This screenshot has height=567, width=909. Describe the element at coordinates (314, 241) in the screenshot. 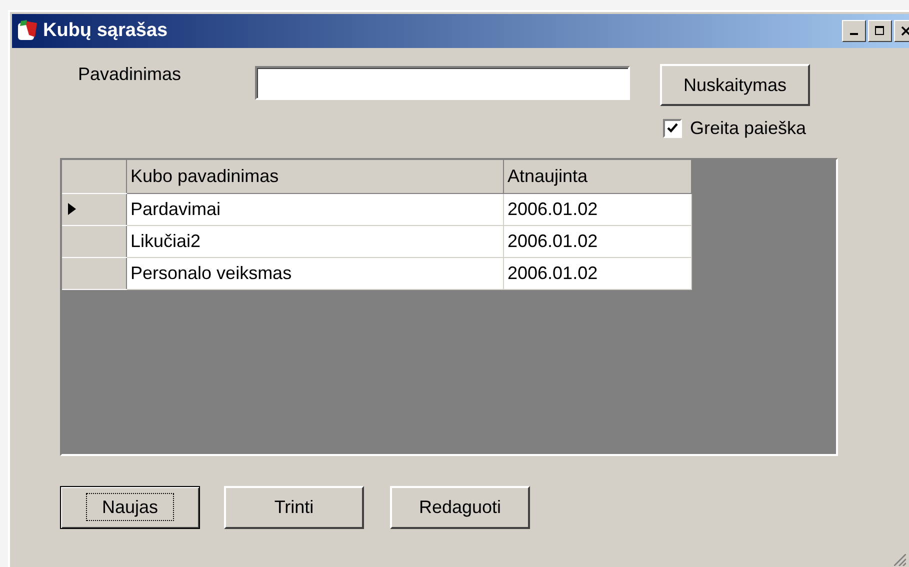

I see `table-cell: Likučiai2` at that location.